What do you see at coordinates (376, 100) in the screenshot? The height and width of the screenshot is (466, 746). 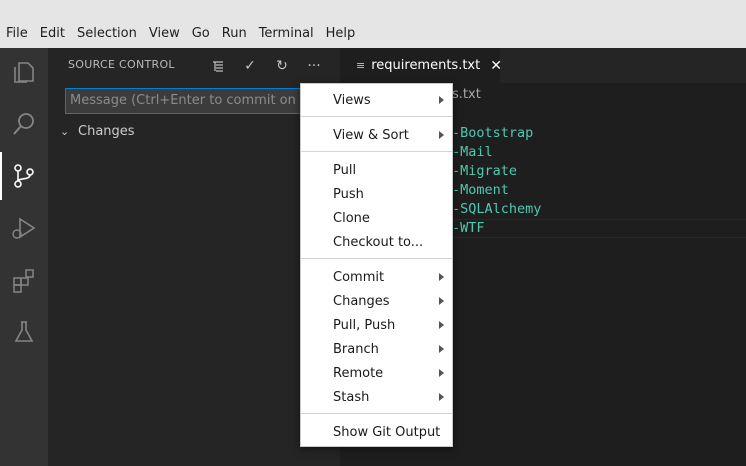 I see `menu-item-views: Views` at bounding box center [376, 100].